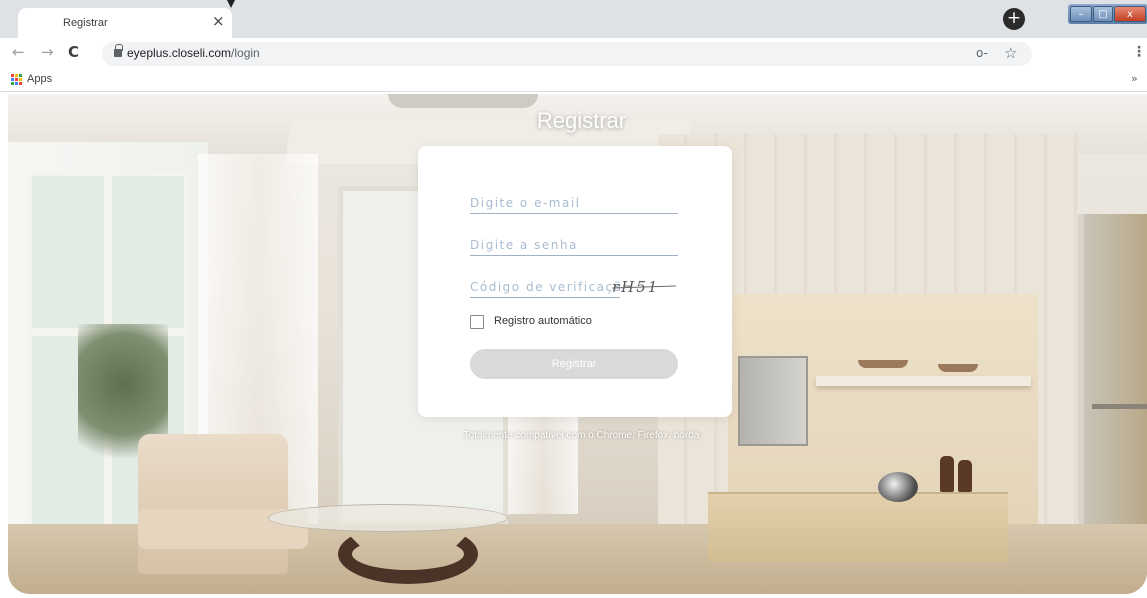 This screenshot has width=1147, height=598. Describe the element at coordinates (898, 487) in the screenshot. I see `decor-sphere` at that location.